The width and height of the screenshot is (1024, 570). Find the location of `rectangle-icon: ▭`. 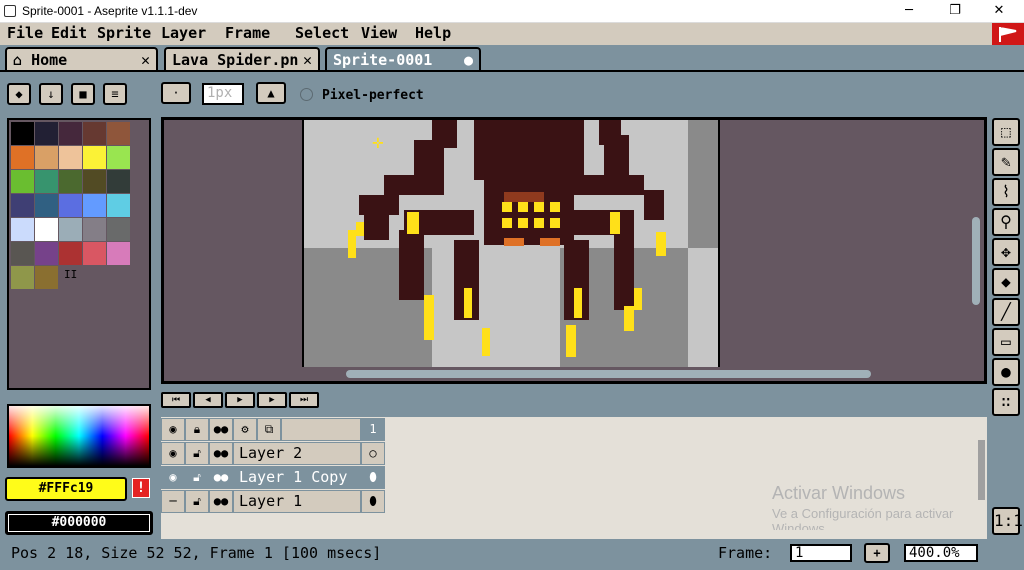

rectangle-icon: ▭ is located at coordinates (1006, 342).